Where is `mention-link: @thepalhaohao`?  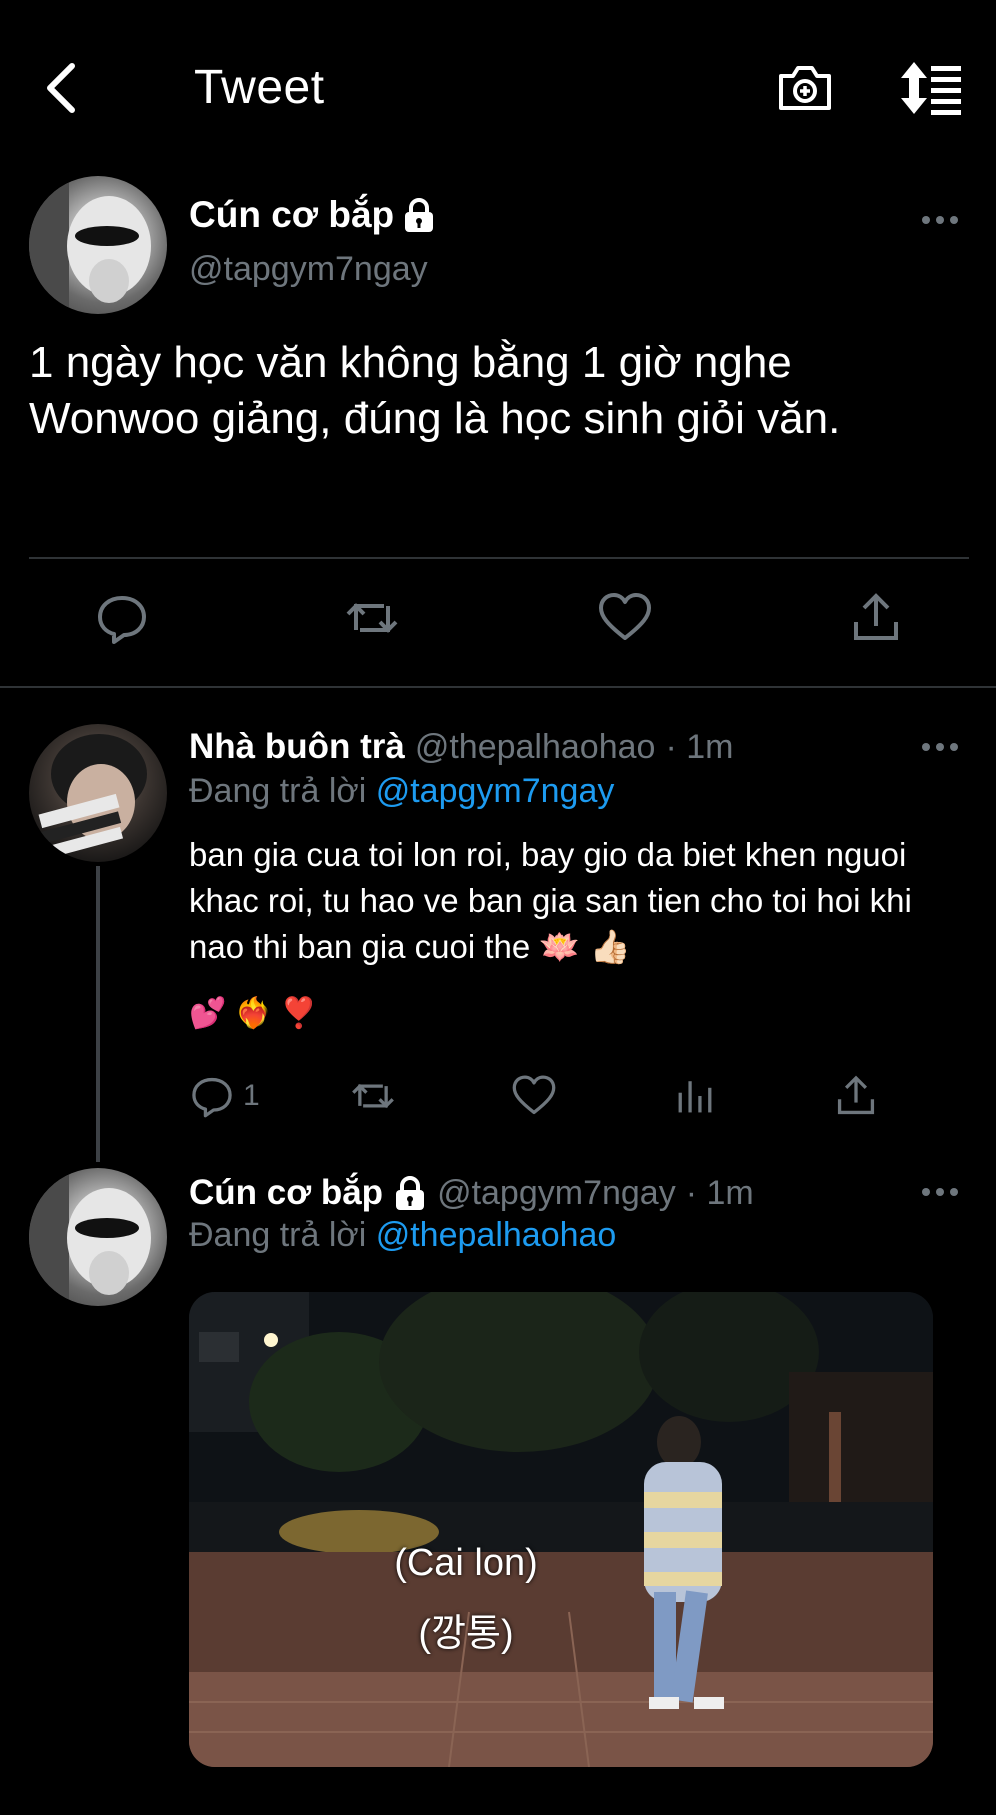 mention-link: @thepalhaohao is located at coordinates (496, 1235).